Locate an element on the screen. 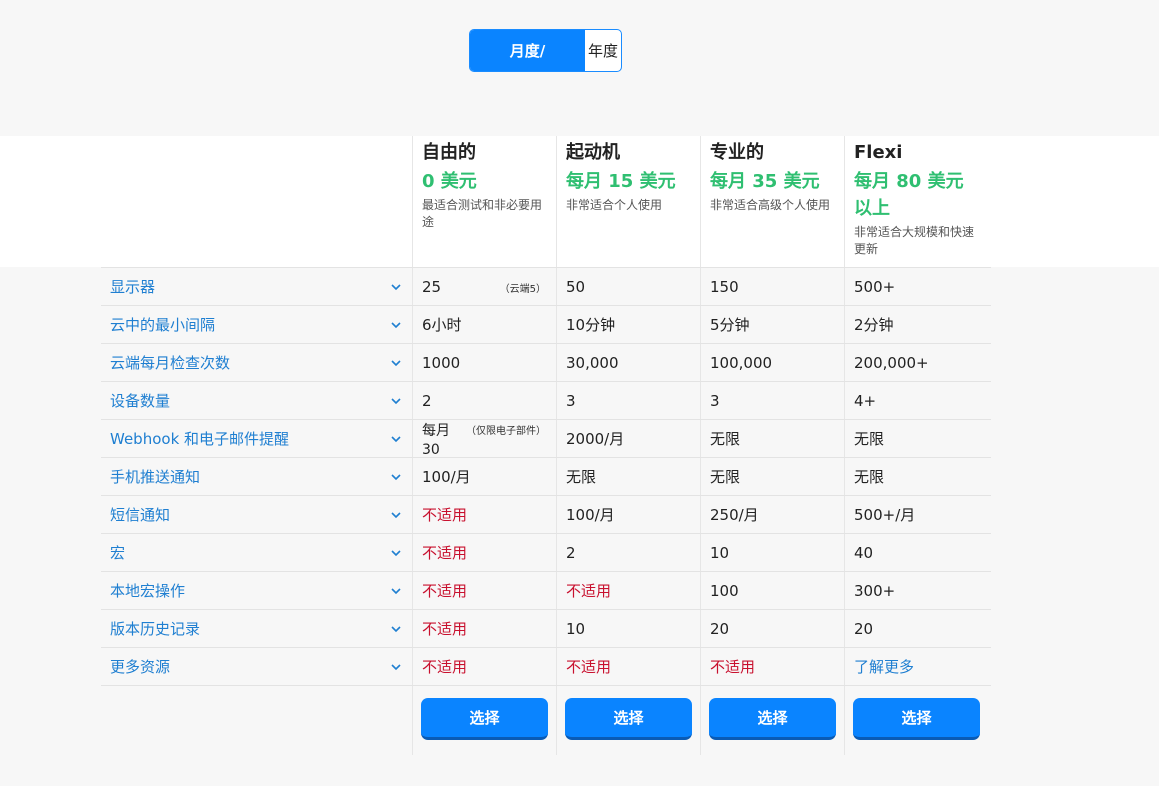 The width and height of the screenshot is (1159, 786). cell-value: 6小时 is located at coordinates (442, 325).